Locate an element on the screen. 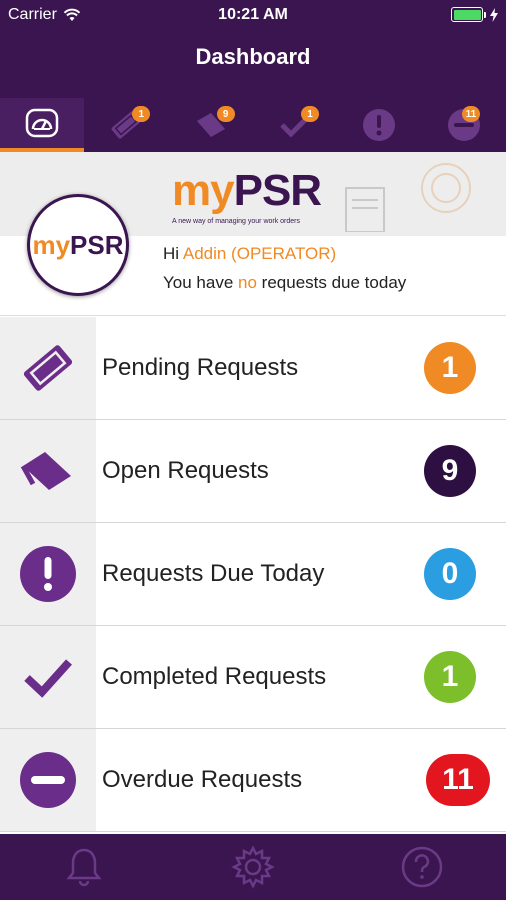  list-item-label: Overdue Requests is located at coordinates (202, 779).